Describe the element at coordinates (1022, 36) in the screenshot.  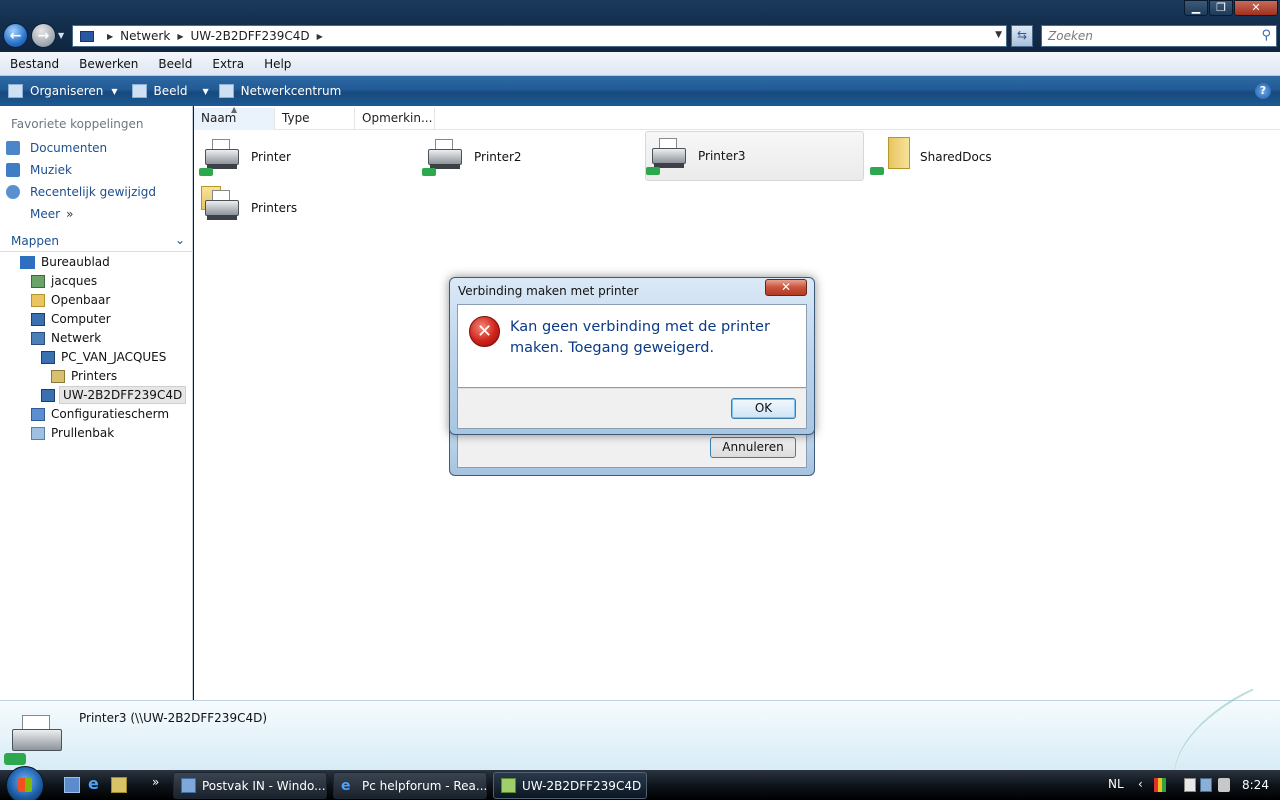
I see `refresh-button: ⇆` at that location.